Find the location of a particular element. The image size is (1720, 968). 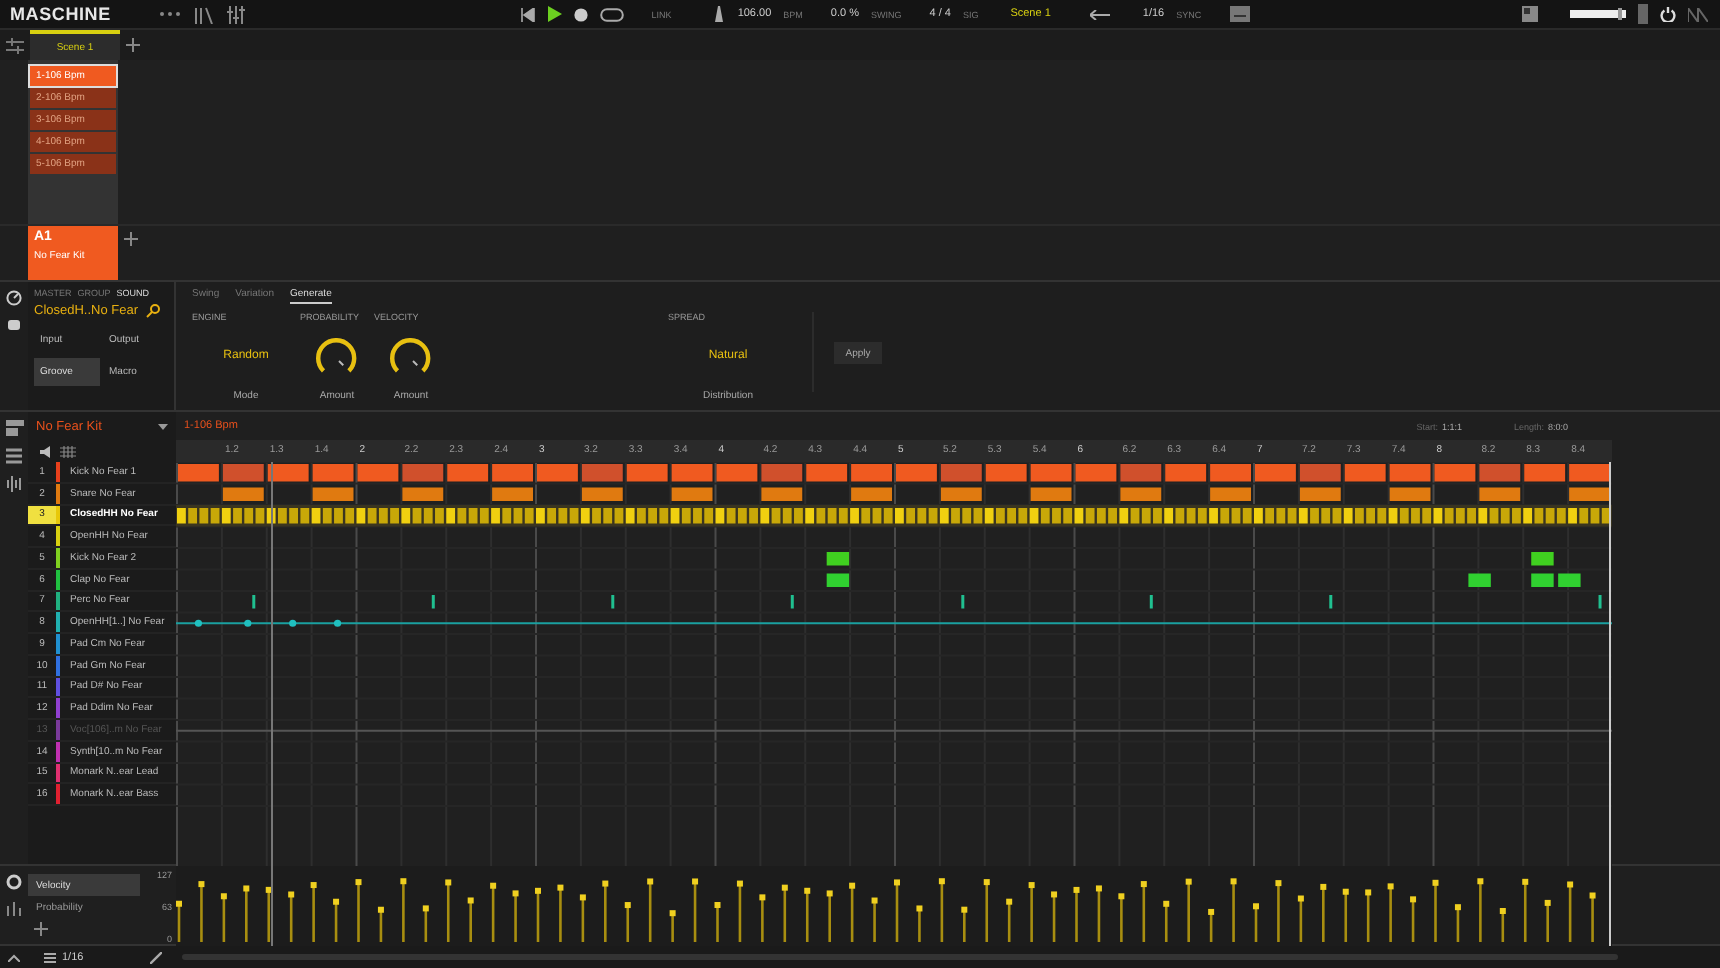

pattern-editor-icon is located at coordinates (14, 428).